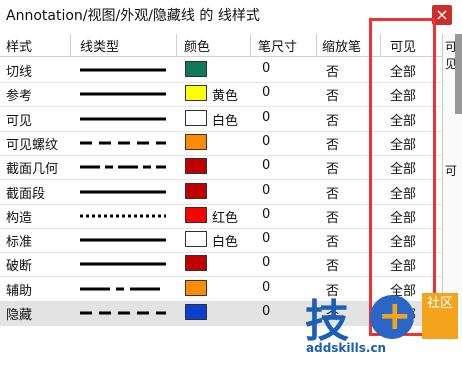 The image size is (462, 367). What do you see at coordinates (395, 316) in the screenshot?
I see `plus-icon: +` at bounding box center [395, 316].